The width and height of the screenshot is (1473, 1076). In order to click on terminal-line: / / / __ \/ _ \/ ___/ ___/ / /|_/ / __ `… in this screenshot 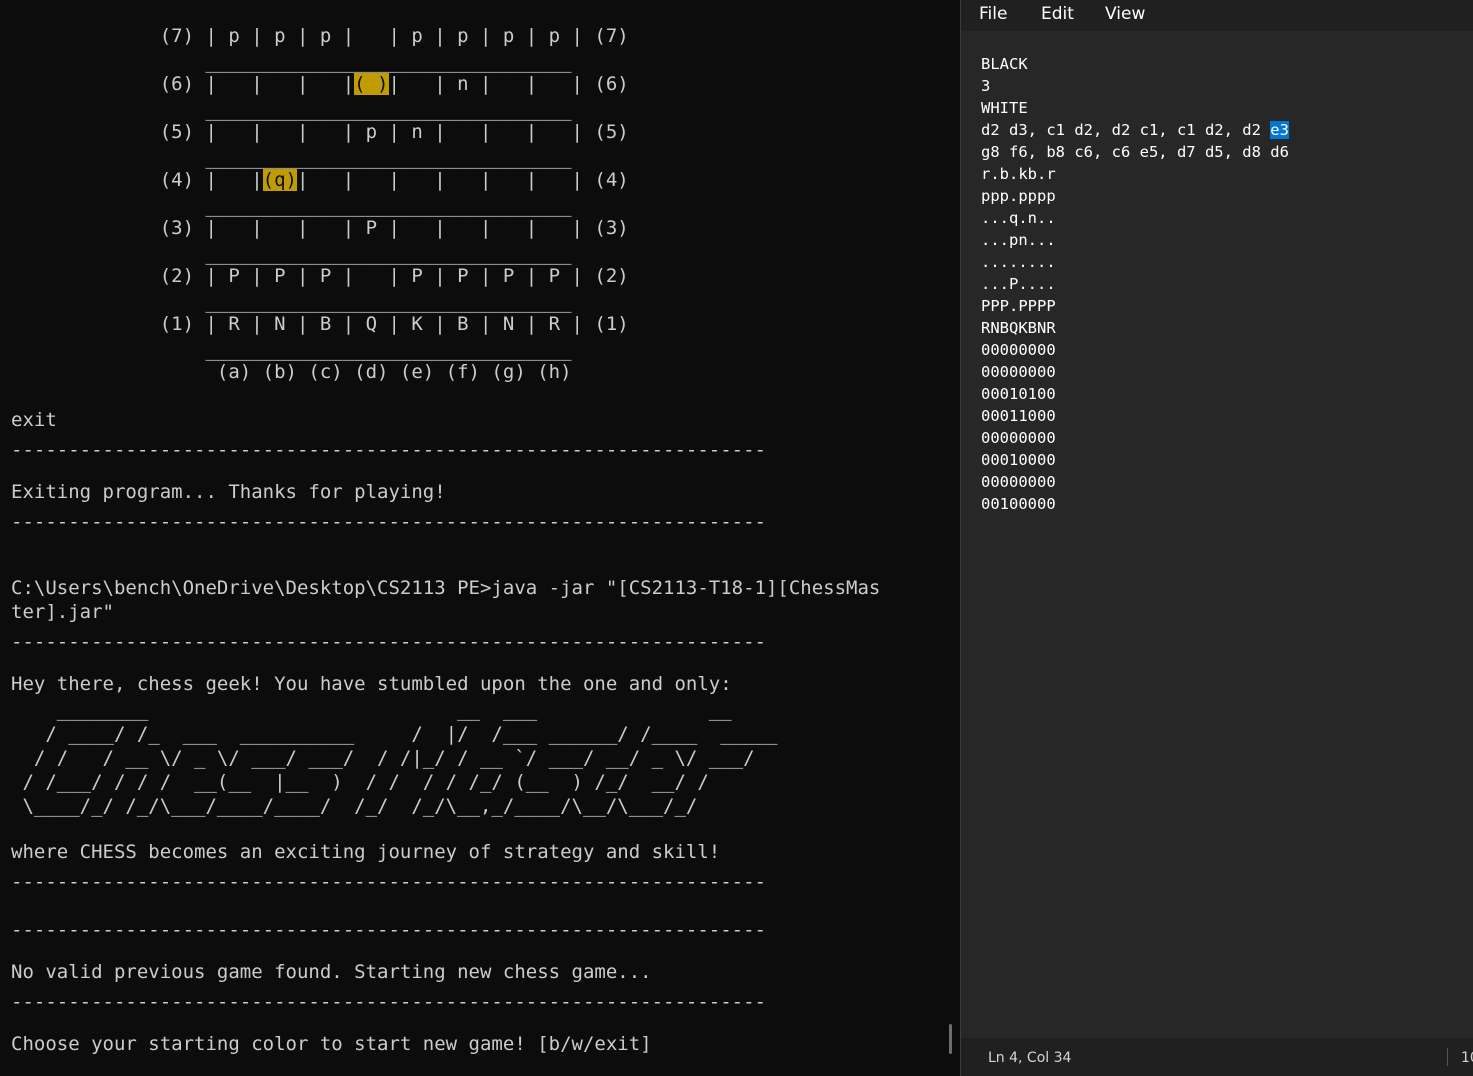, I will do `click(383, 758)`.